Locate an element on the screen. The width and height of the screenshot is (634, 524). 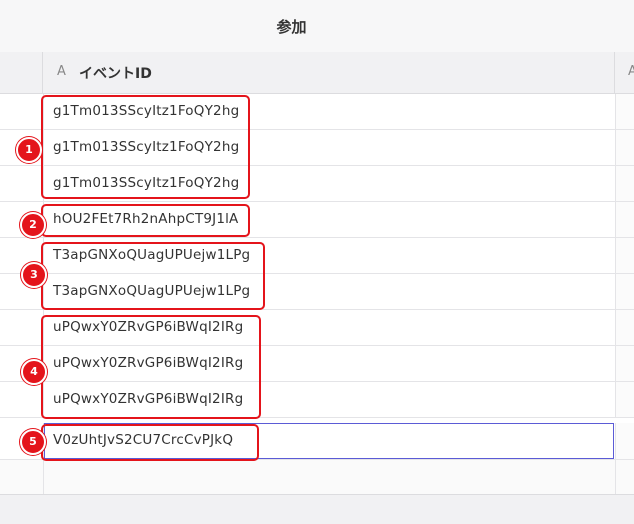
annotation-marker-3: 3 is located at coordinates (34, 275).